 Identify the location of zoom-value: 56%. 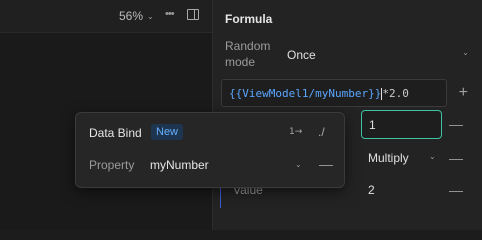
(131, 16).